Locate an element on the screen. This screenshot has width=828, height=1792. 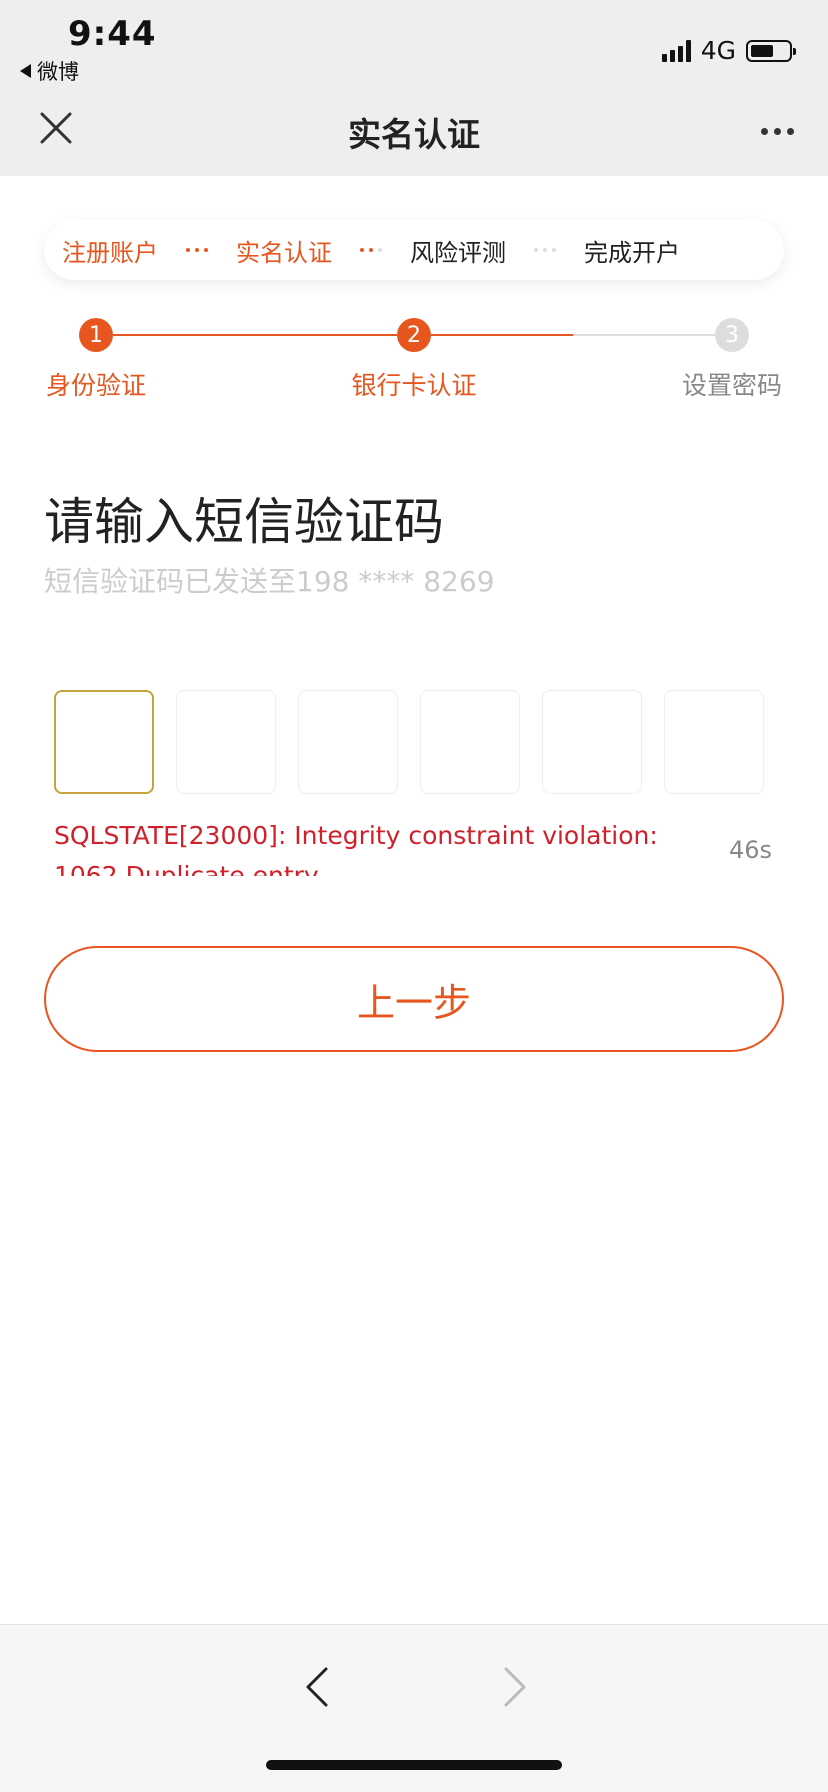
previous-step-button: 上一步 is located at coordinates (414, 999).